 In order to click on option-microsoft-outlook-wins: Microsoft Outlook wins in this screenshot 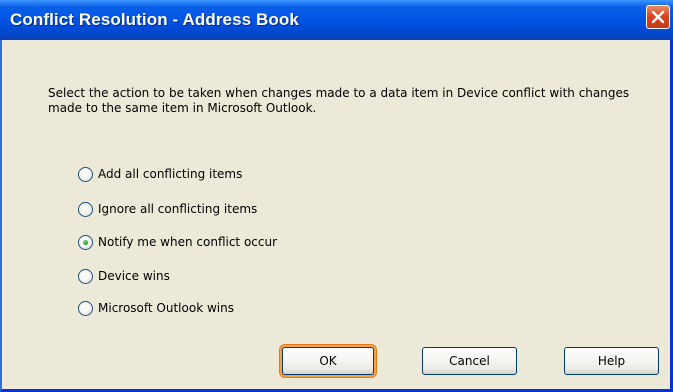, I will do `click(156, 308)`.